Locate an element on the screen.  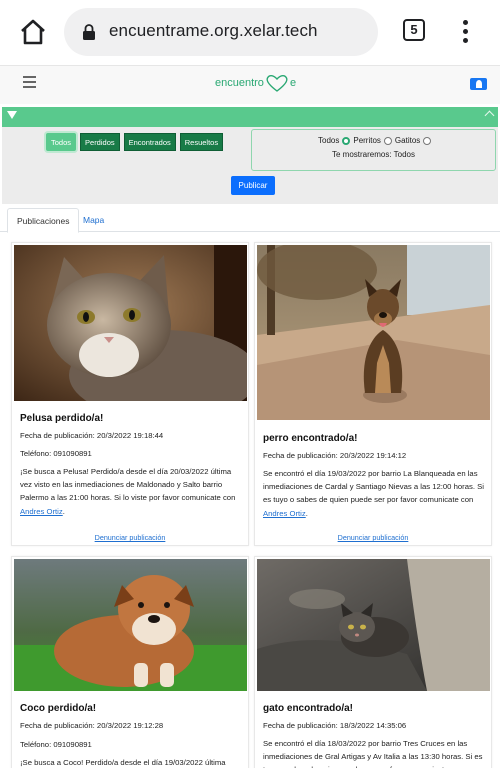
facebook-icon is located at coordinates (478, 84).